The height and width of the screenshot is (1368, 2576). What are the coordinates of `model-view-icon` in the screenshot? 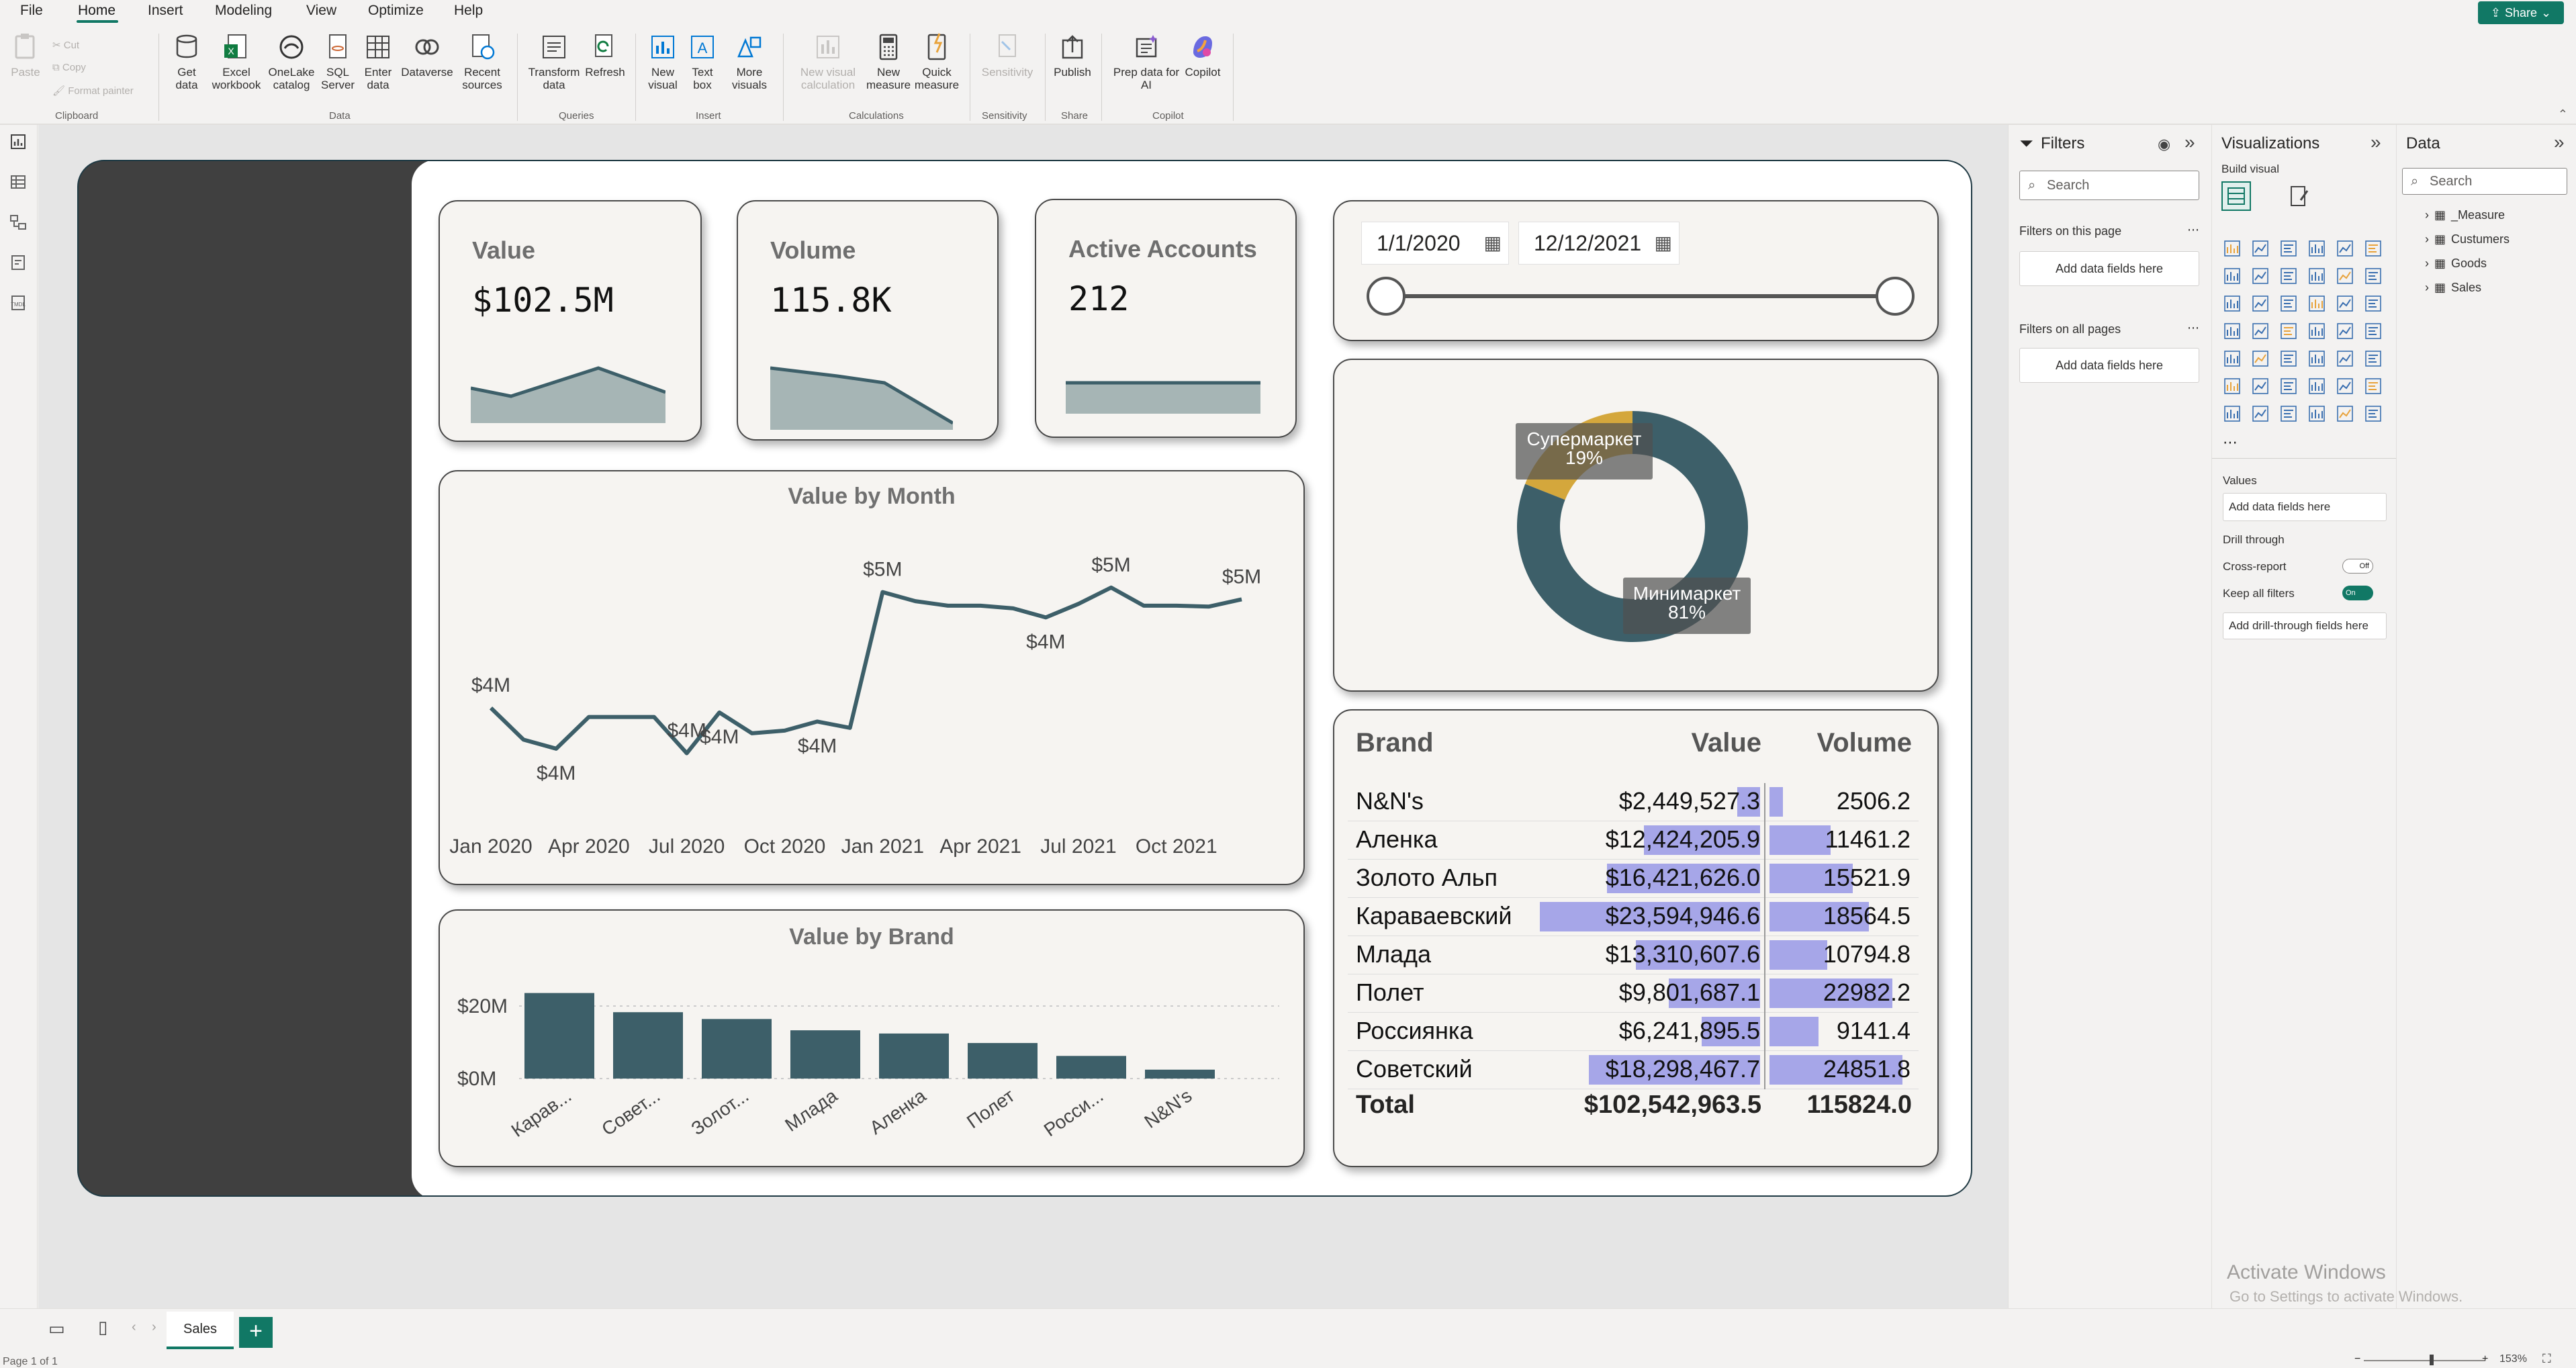 It's located at (18, 222).